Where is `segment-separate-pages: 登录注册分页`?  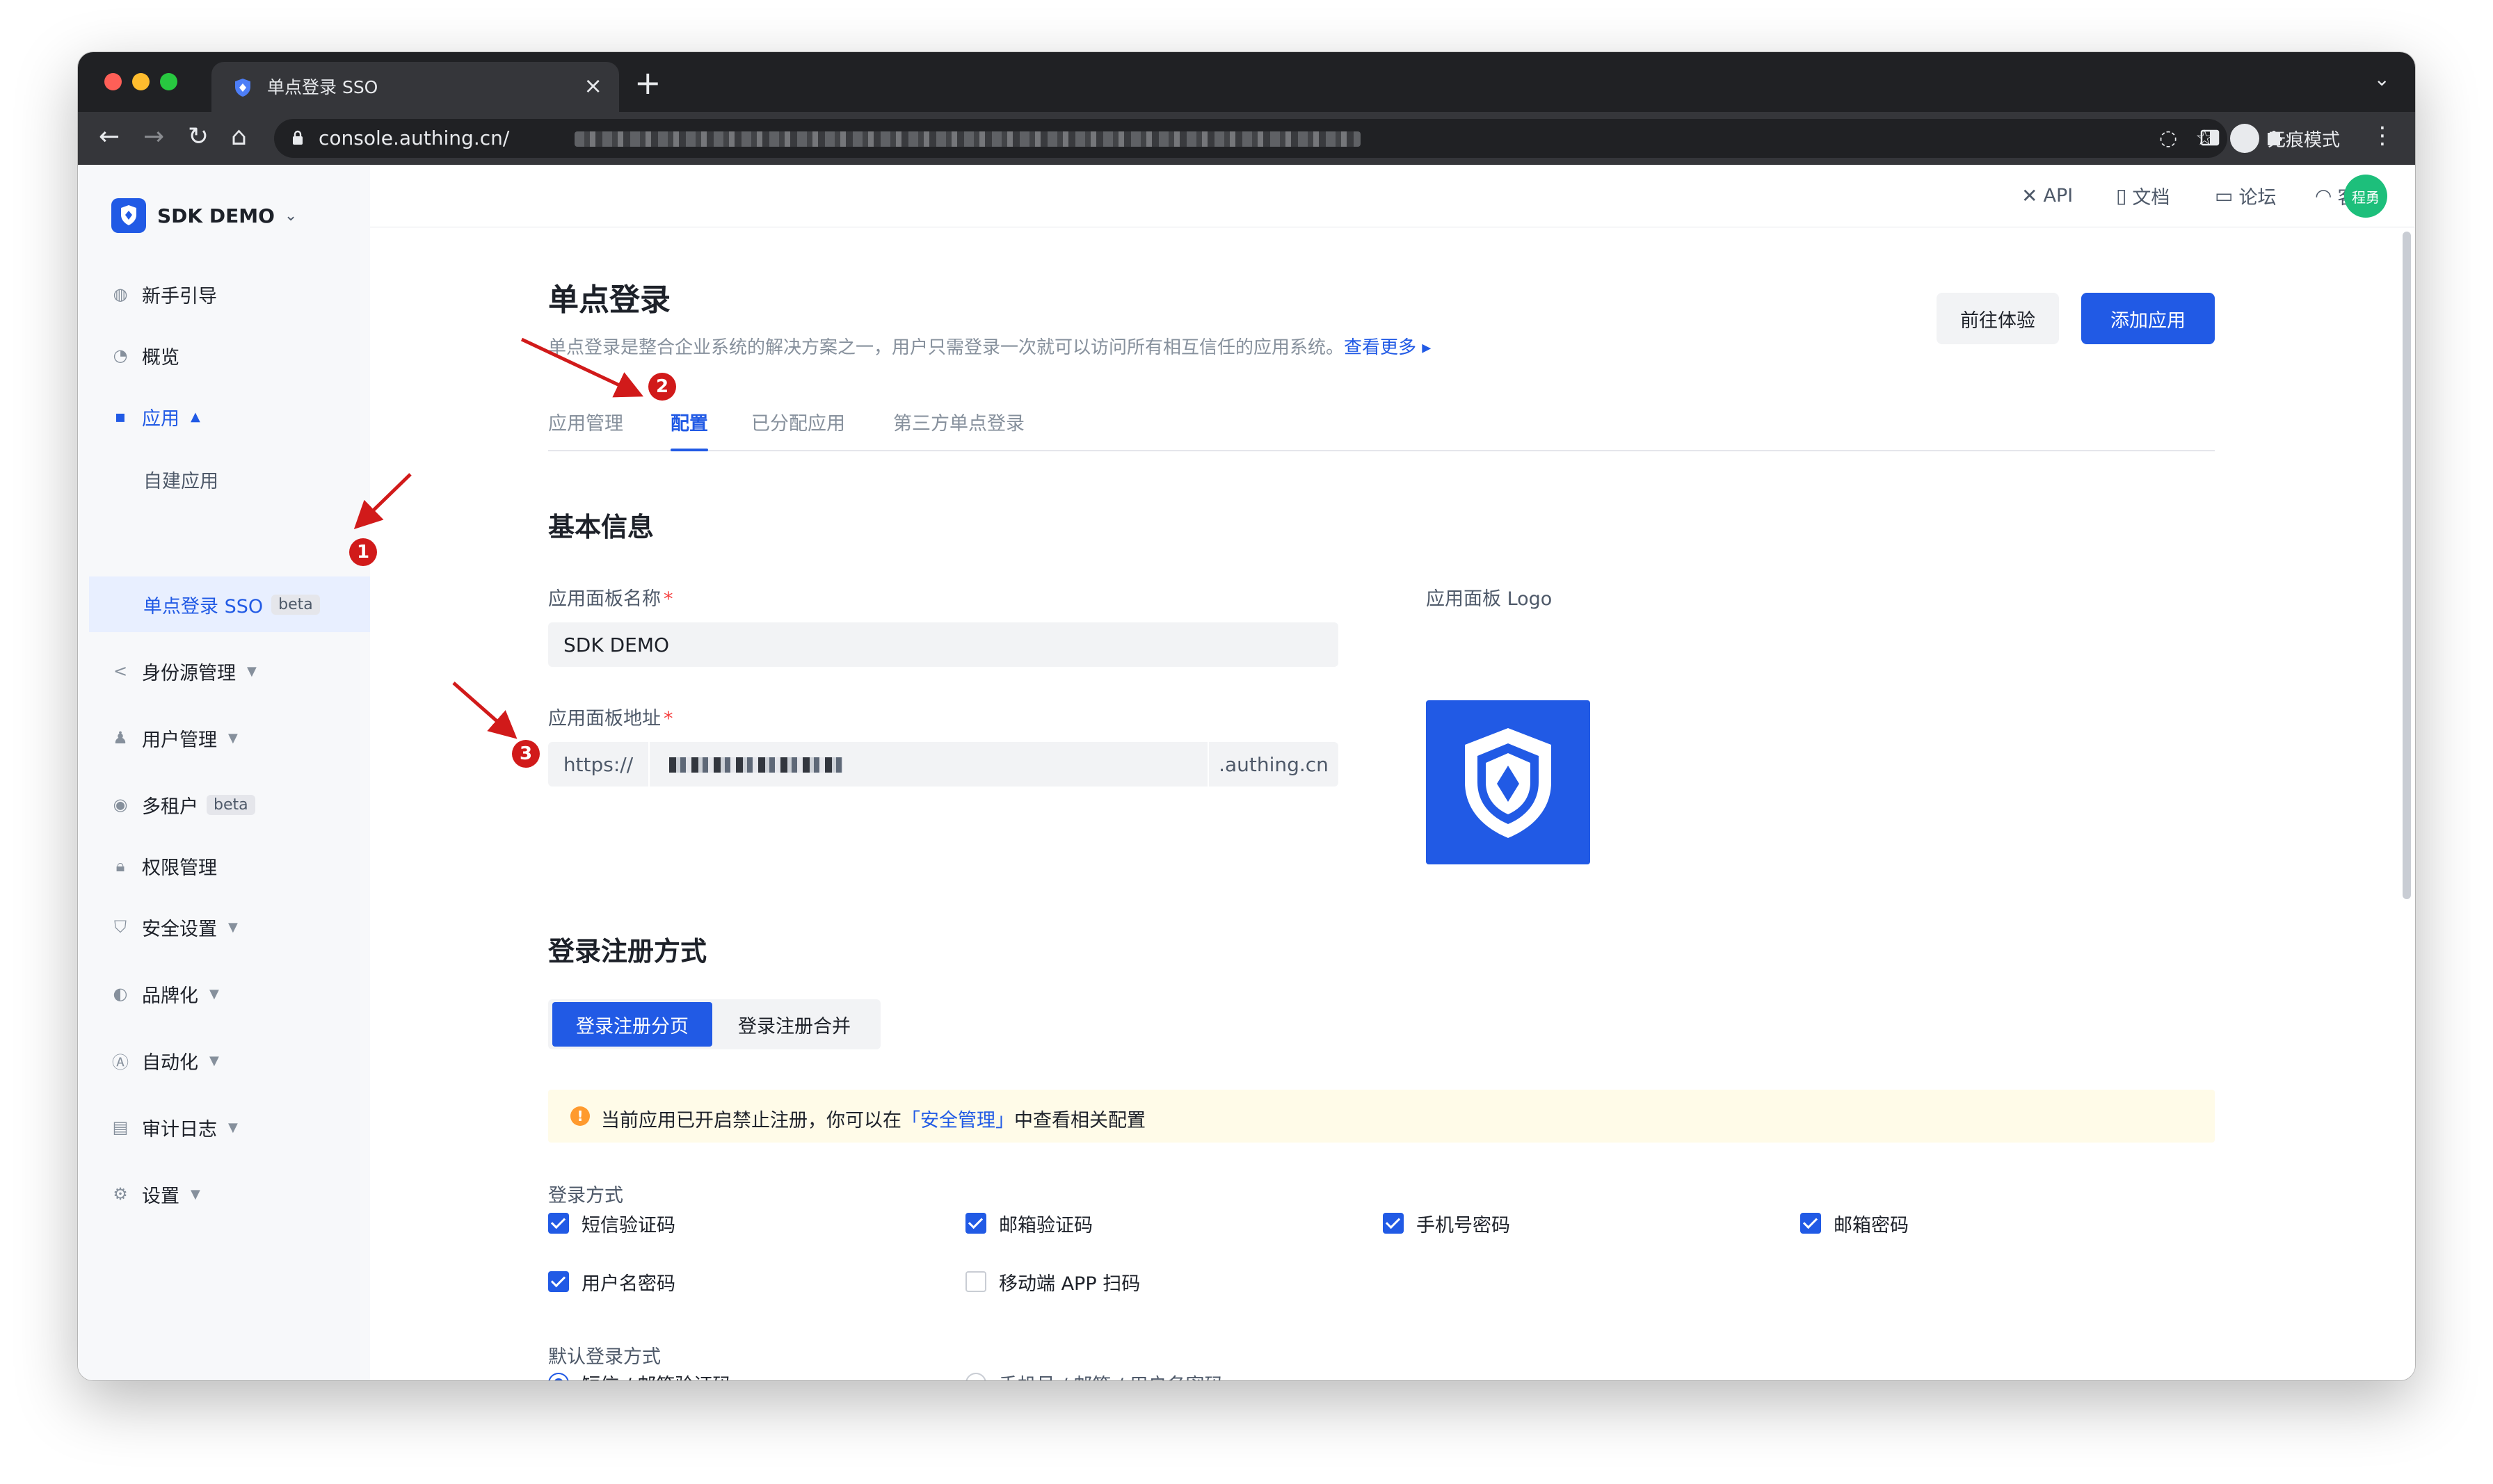 segment-separate-pages: 登录注册分页 is located at coordinates (632, 1024).